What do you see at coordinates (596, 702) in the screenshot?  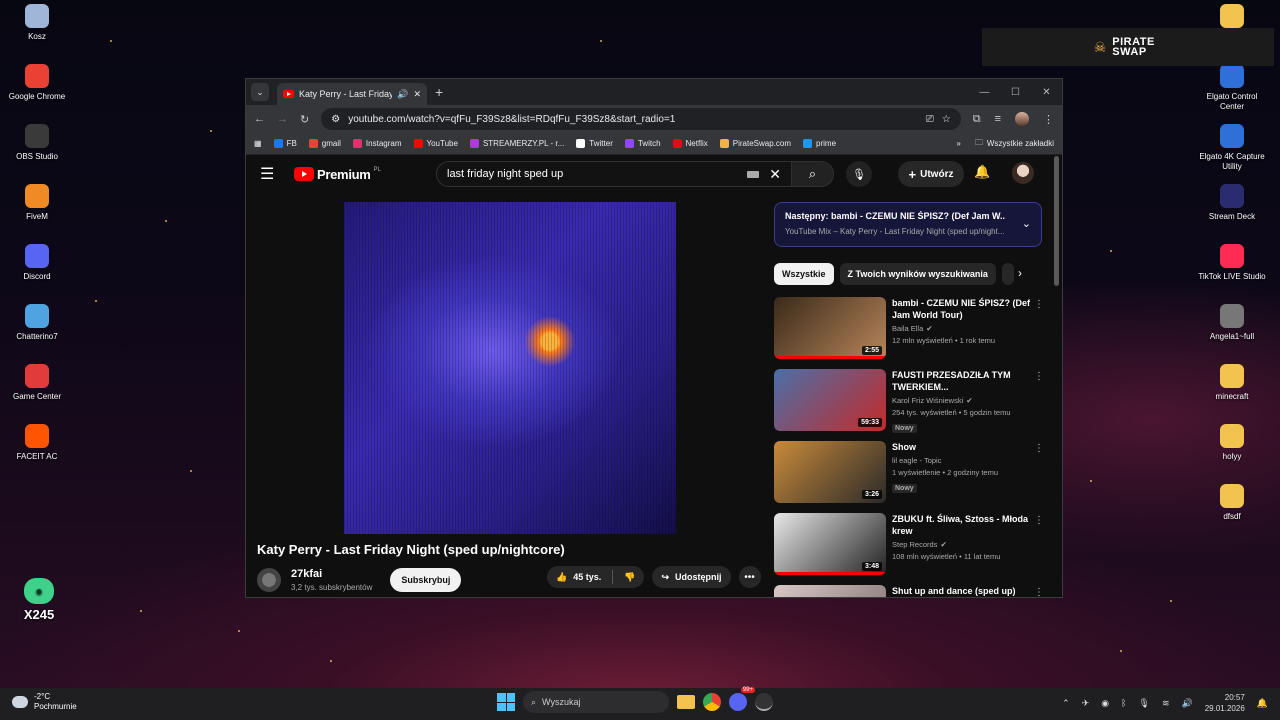 I see `taskbar-search: ⌕ Wyszukaj` at bounding box center [596, 702].